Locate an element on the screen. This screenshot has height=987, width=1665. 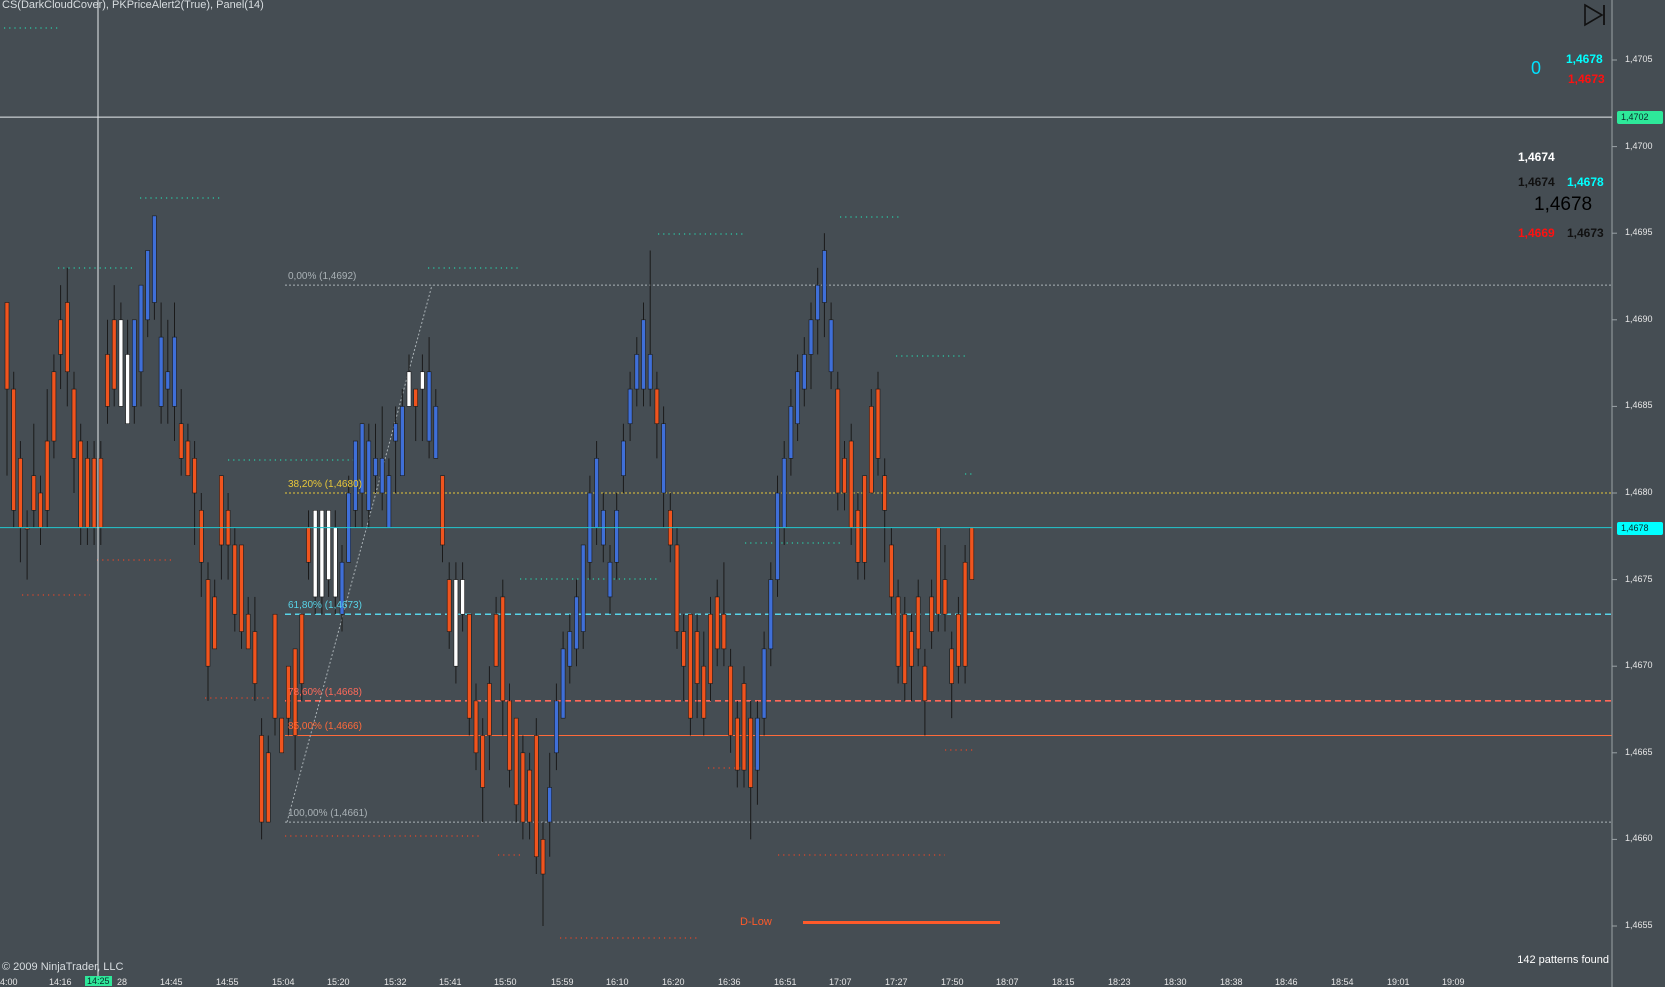
x-tick: 28 is located at coordinates (122, 982).